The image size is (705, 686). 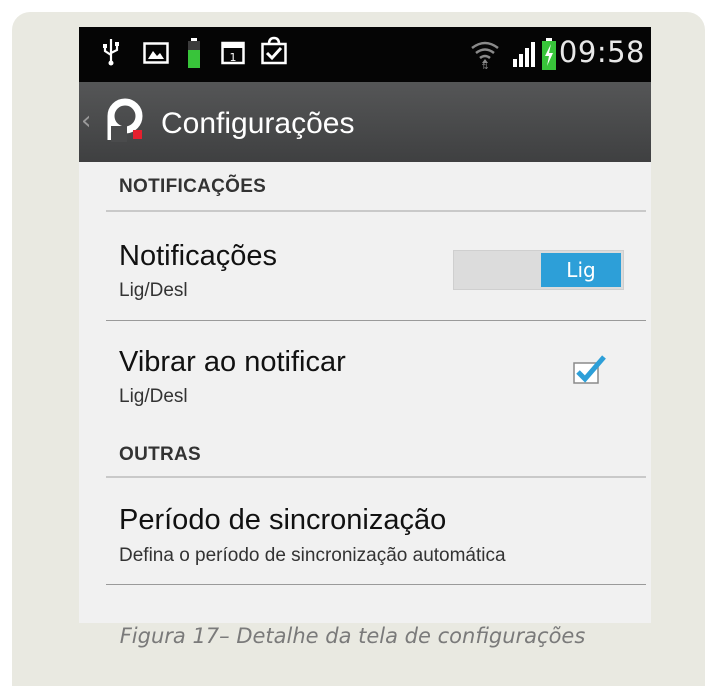 I want to click on screen-title: Configurações, so click(x=258, y=123).